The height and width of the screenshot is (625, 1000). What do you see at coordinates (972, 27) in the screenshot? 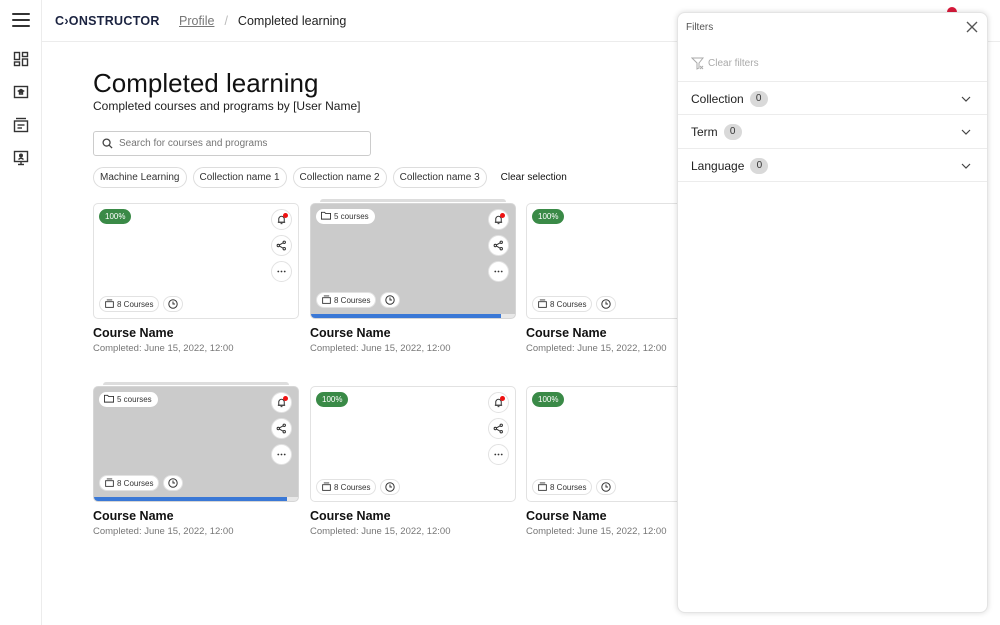
I see `close-icon` at bounding box center [972, 27].